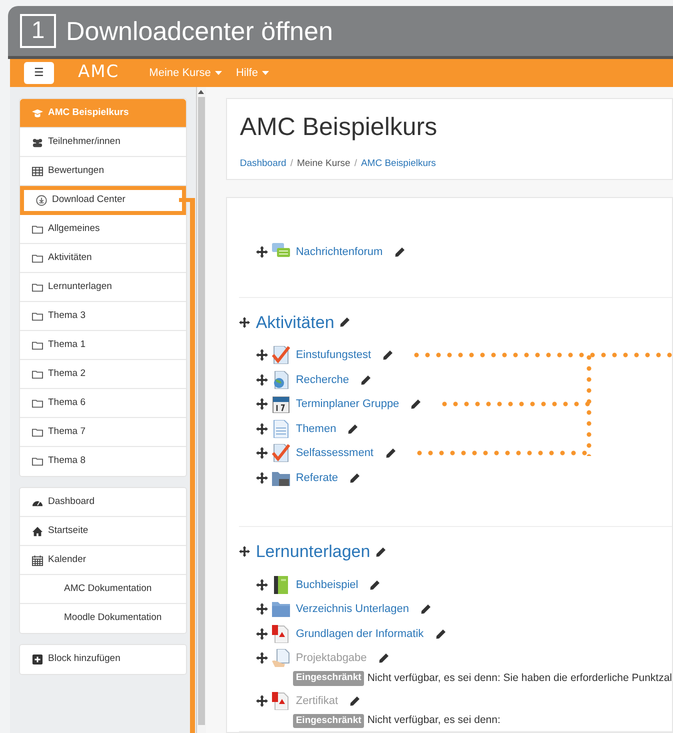  I want to click on sidebar-item: Moodle Dokumentation, so click(103, 618).